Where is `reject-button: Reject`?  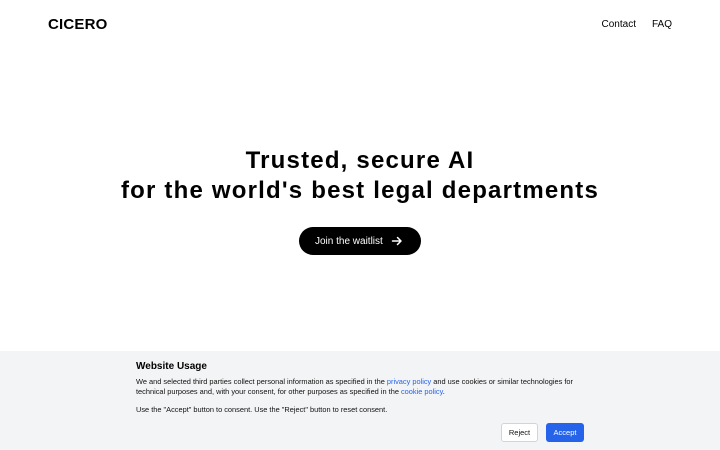 reject-button: Reject is located at coordinates (519, 432).